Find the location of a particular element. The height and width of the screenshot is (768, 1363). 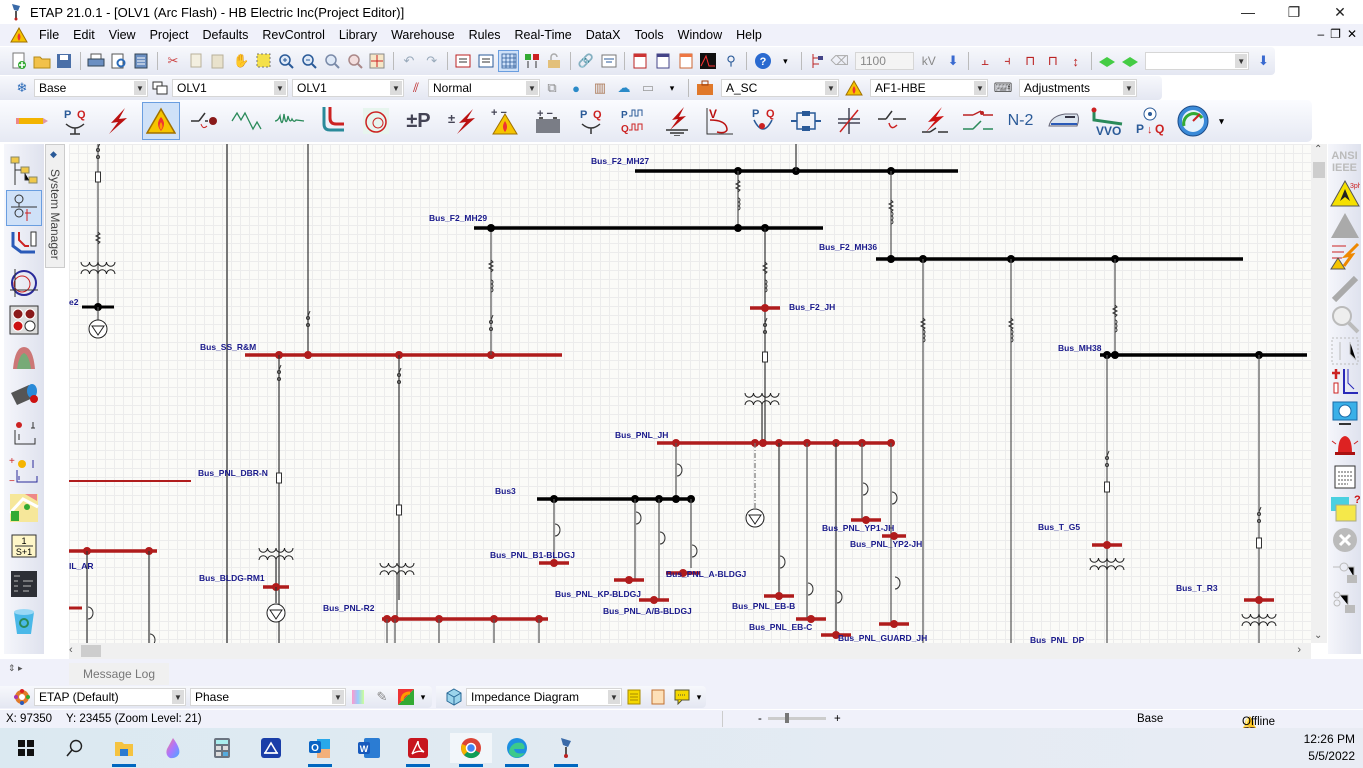

batch-print-icon is located at coordinates (141, 61).